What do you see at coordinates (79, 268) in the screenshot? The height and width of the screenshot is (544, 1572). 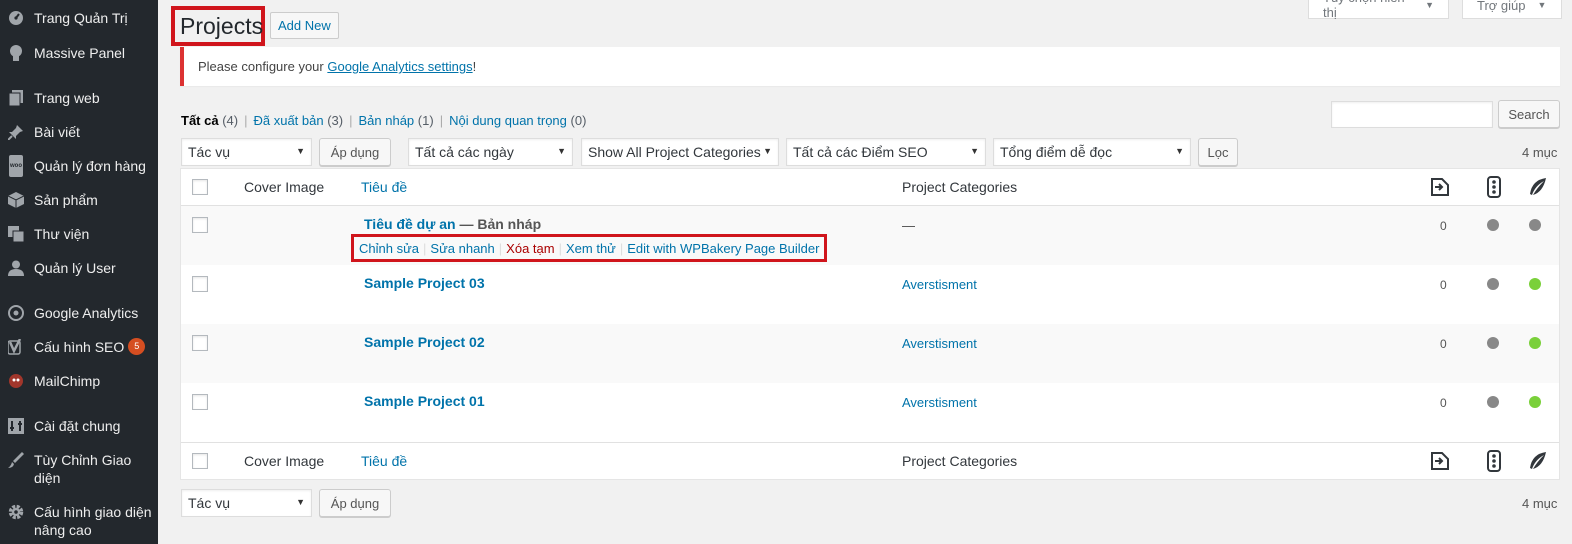 I see `menu-users: Quản lý User` at bounding box center [79, 268].